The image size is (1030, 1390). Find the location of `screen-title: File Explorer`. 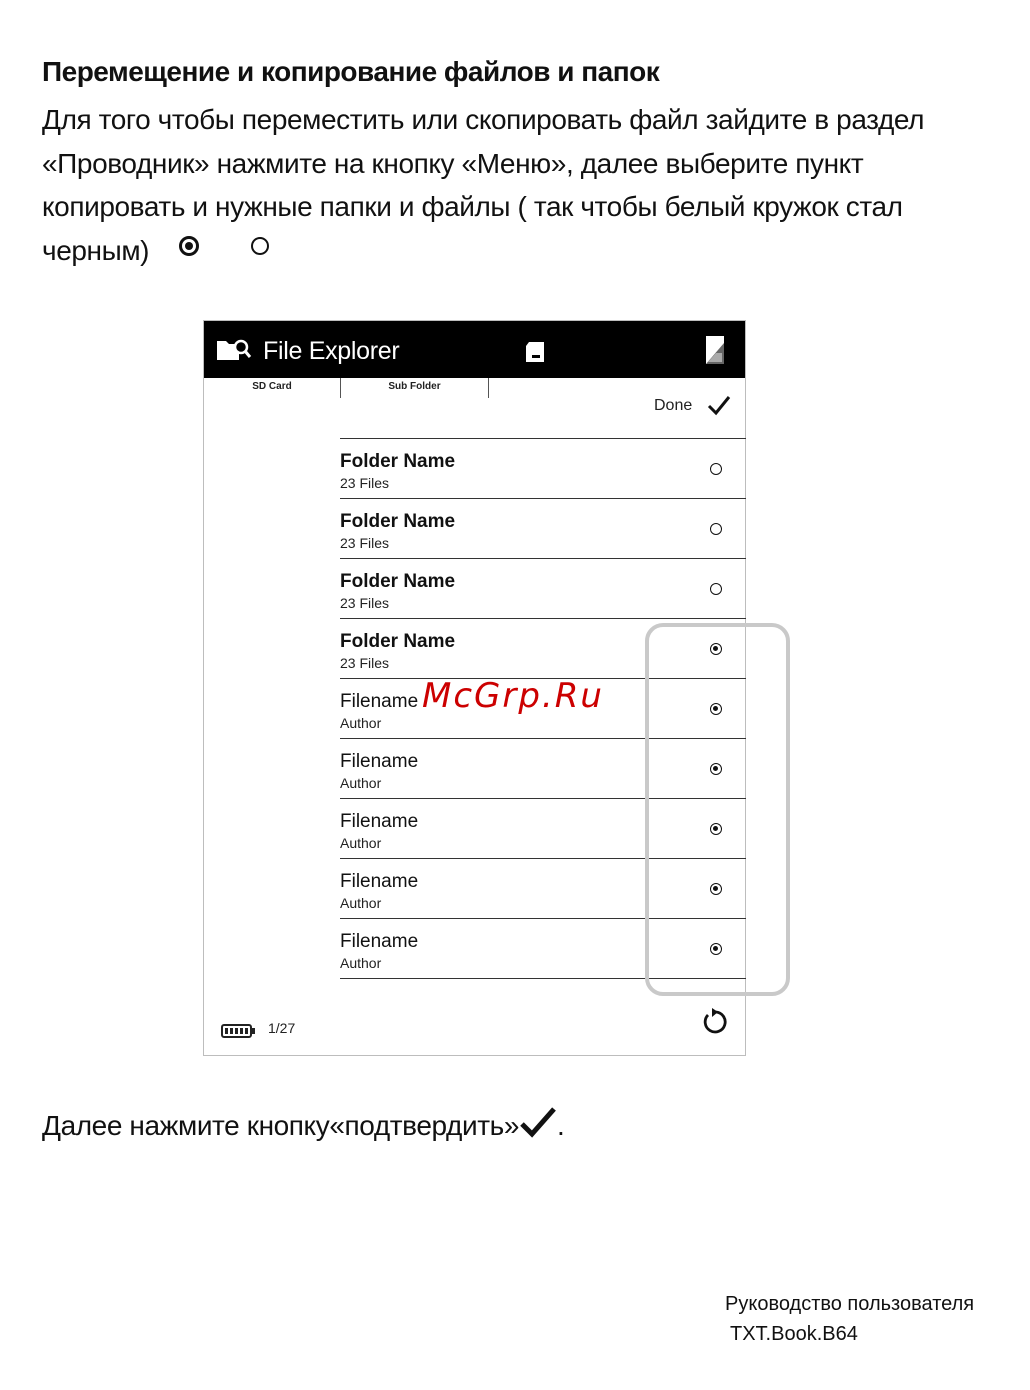

screen-title: File Explorer is located at coordinates (331, 351).